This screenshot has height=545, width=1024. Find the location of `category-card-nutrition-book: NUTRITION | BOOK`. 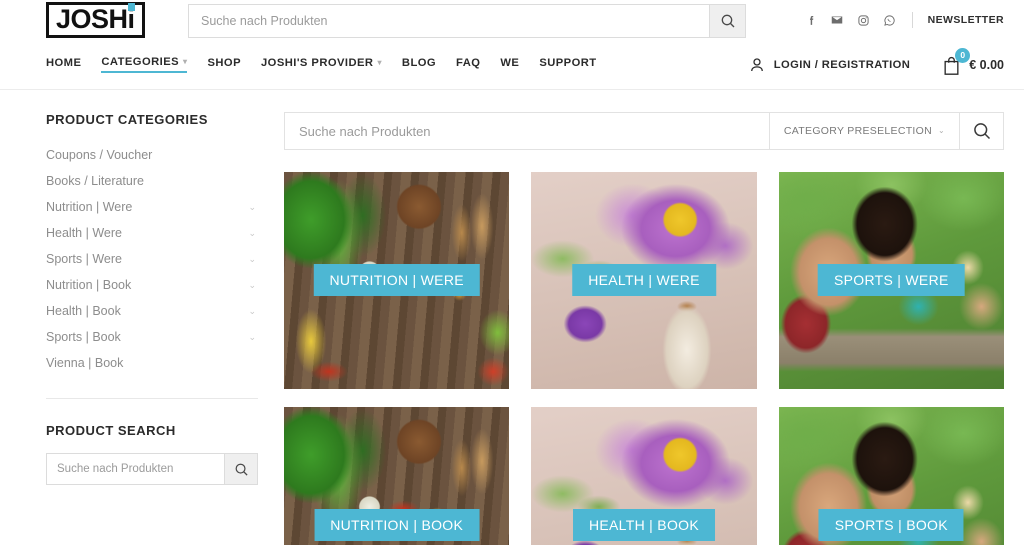

category-card-nutrition-book: NUTRITION | BOOK is located at coordinates (397, 476).